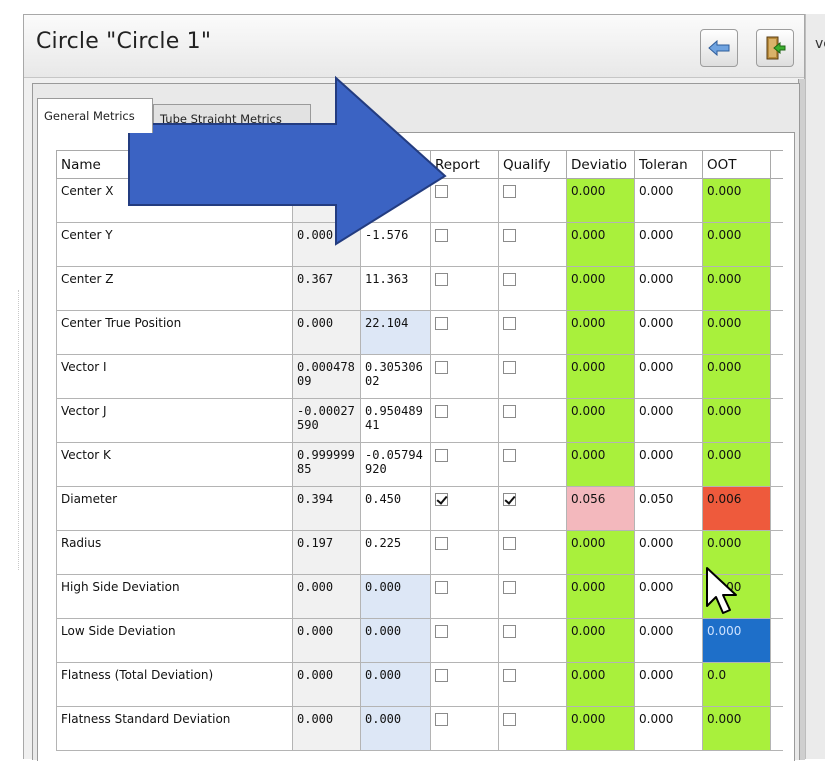 The height and width of the screenshot is (761, 825). What do you see at coordinates (174, 552) in the screenshot?
I see `cell-name: Radius` at bounding box center [174, 552].